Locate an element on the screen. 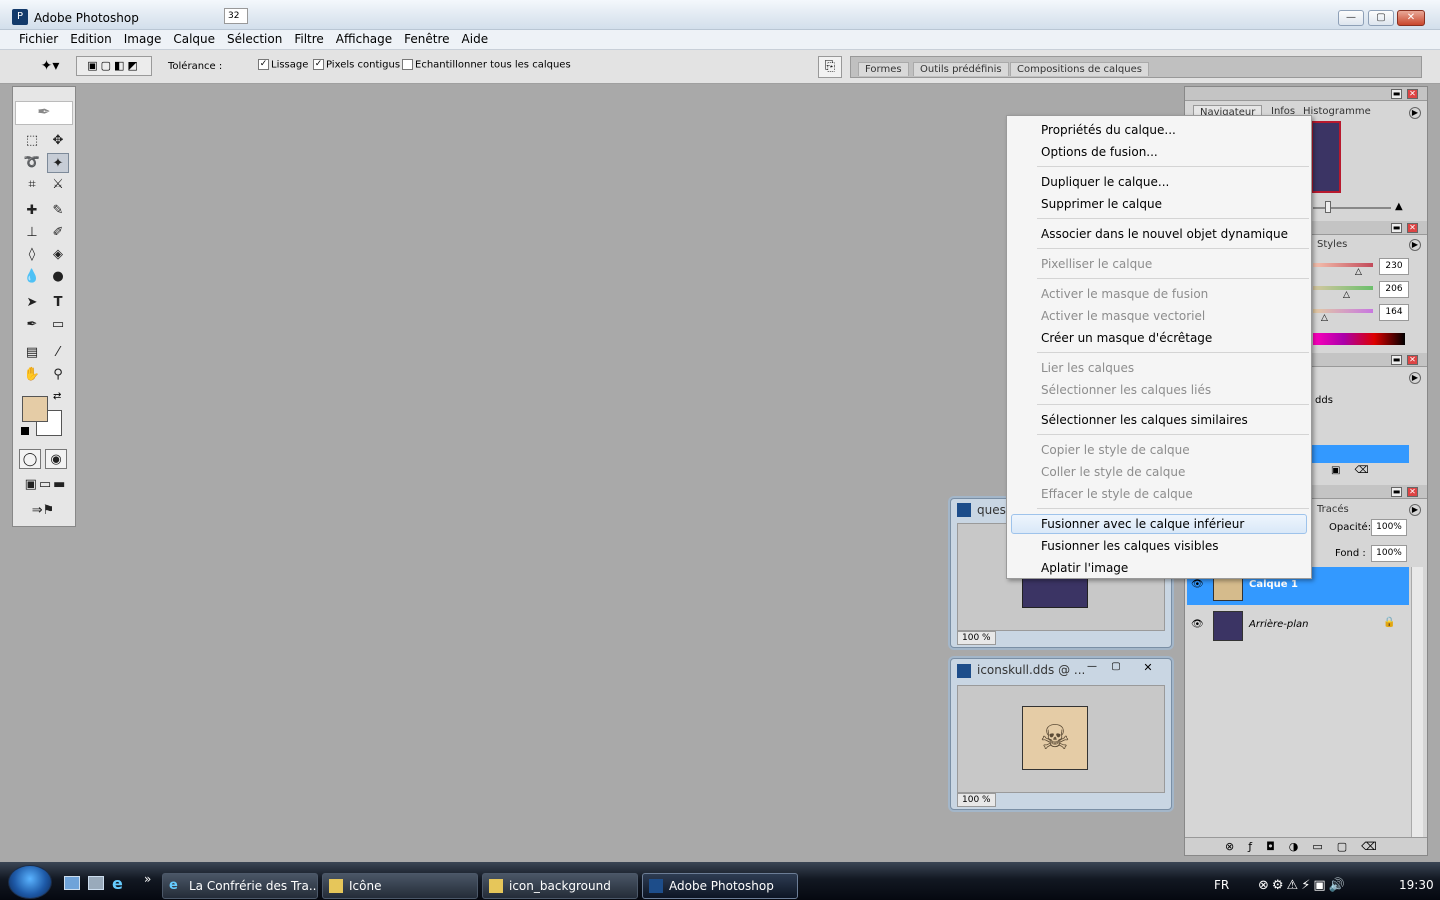 This screenshot has width=1440, height=900. blur-tool-icon: 💧 is located at coordinates (32, 277).